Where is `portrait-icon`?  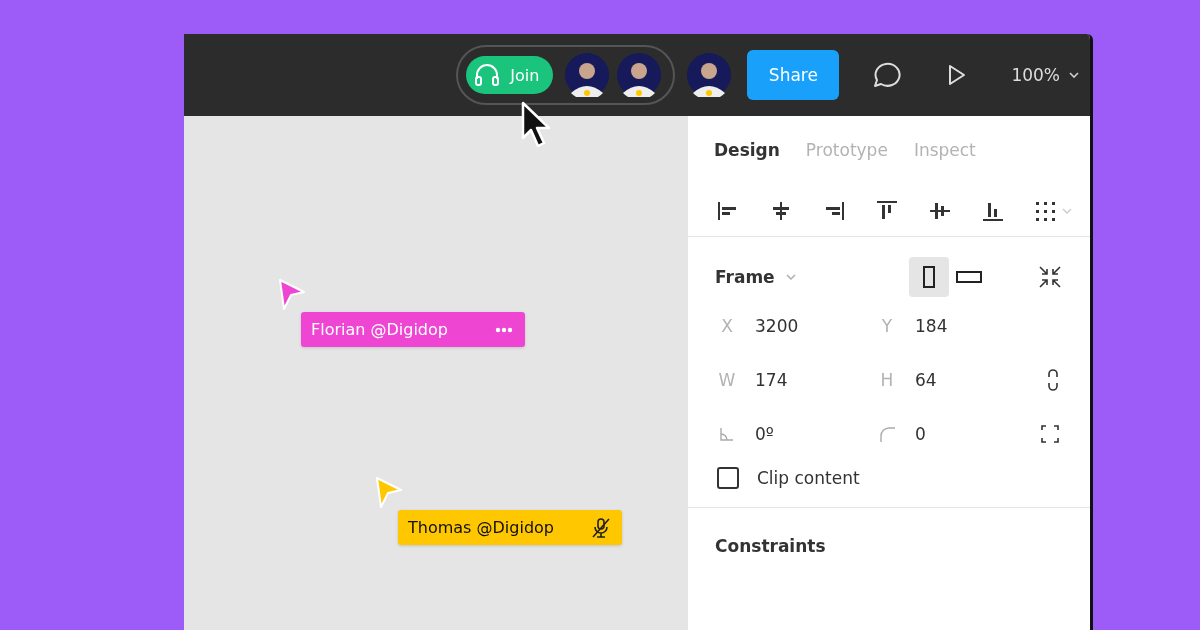
portrait-icon is located at coordinates (929, 277).